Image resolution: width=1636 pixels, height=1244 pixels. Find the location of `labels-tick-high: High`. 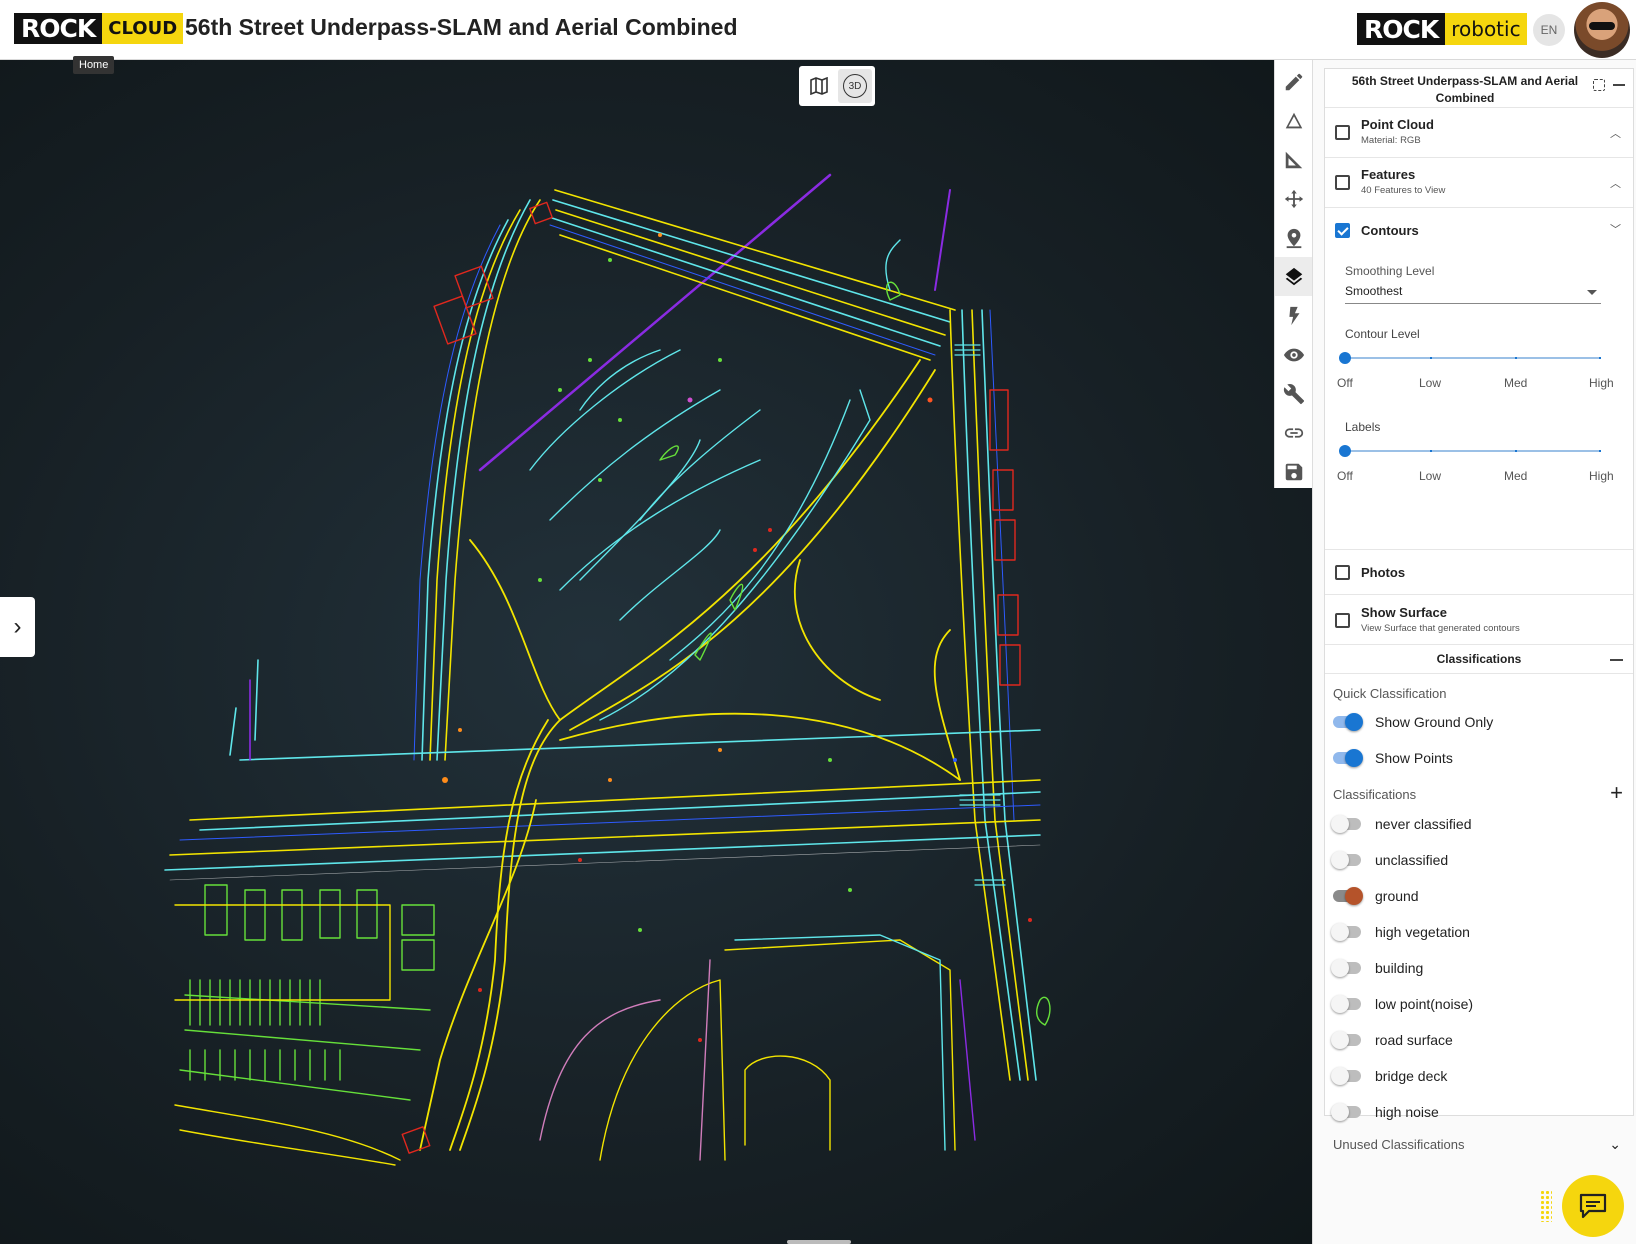

labels-tick-high: High is located at coordinates (1601, 476).